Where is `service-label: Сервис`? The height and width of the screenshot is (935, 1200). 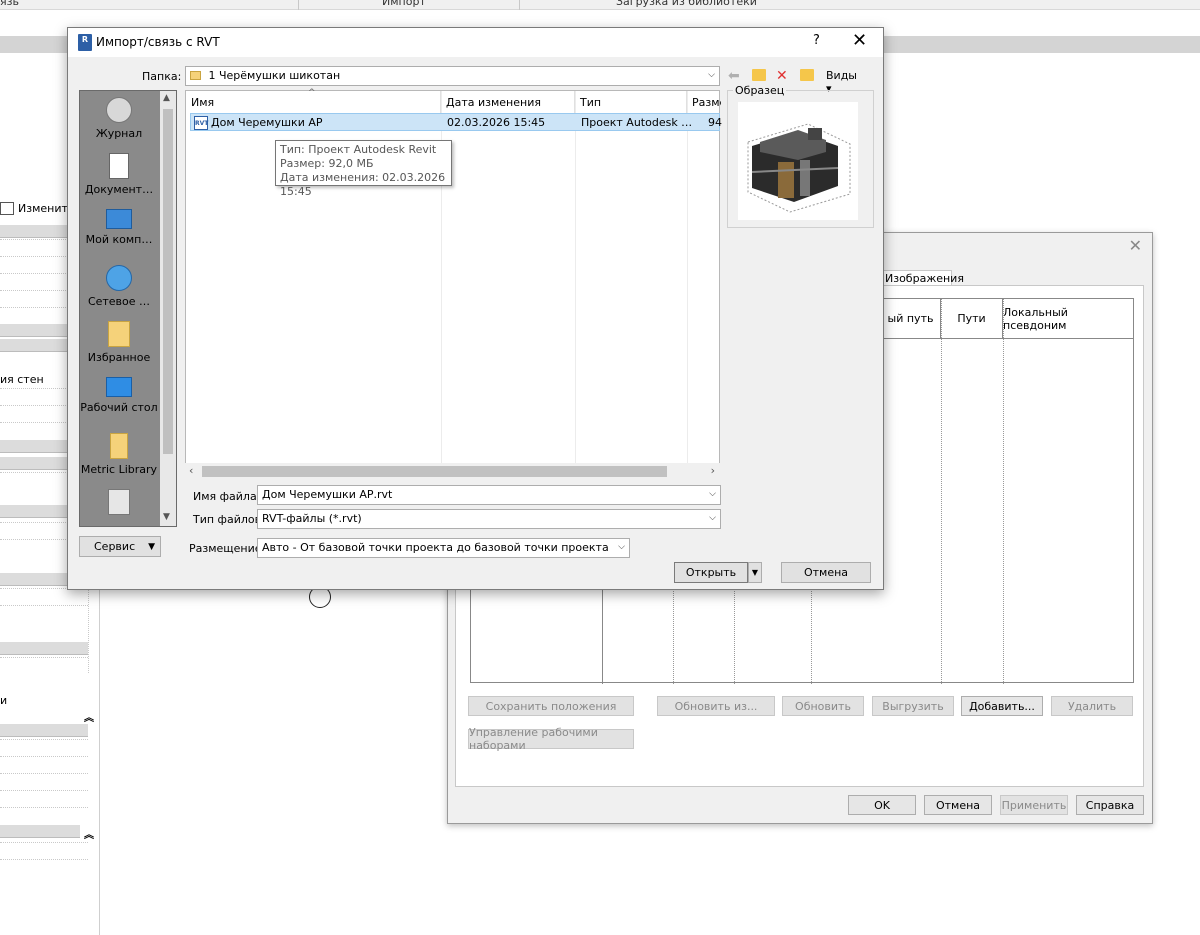
service-label: Сервис is located at coordinates (115, 546).